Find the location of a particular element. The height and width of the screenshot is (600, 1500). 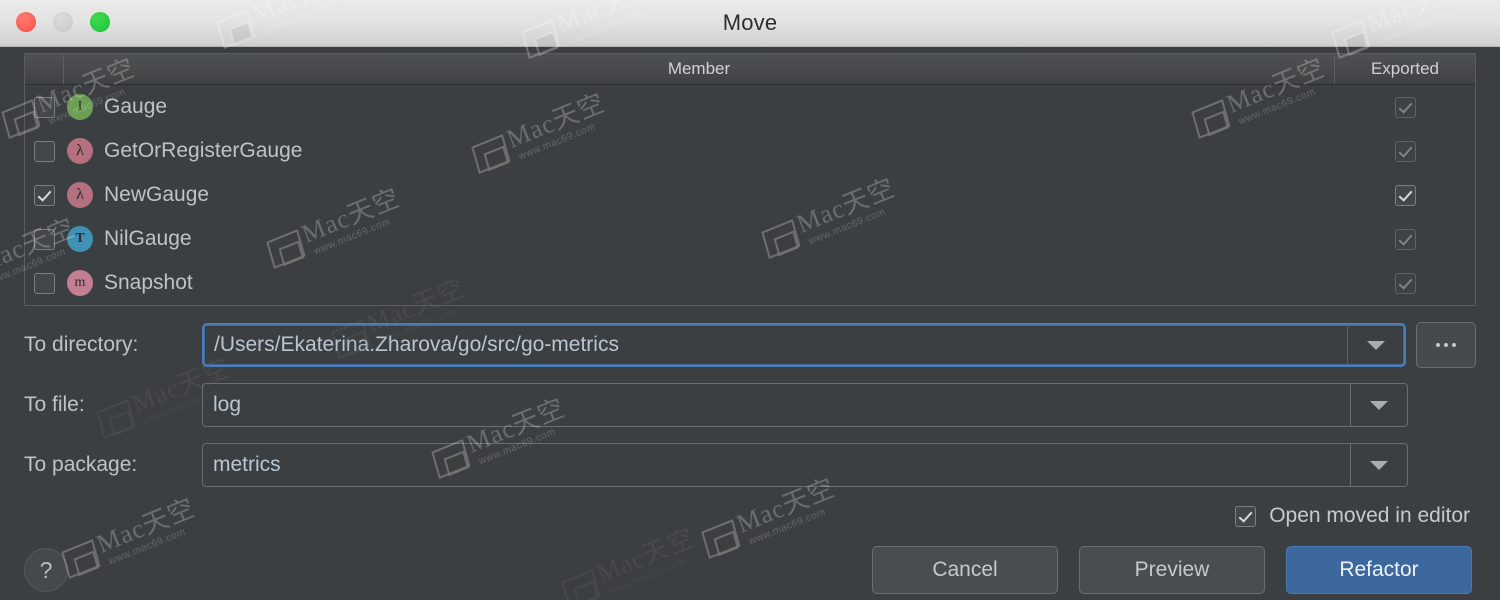

maximize-button is located at coordinates (100, 22).